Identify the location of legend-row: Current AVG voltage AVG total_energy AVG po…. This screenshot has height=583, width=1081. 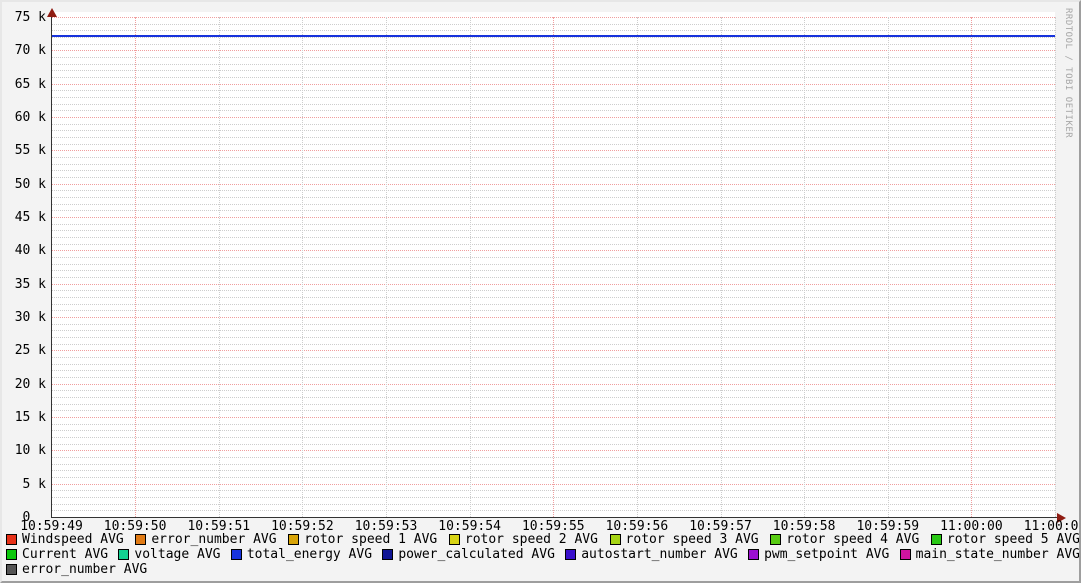
(543, 554).